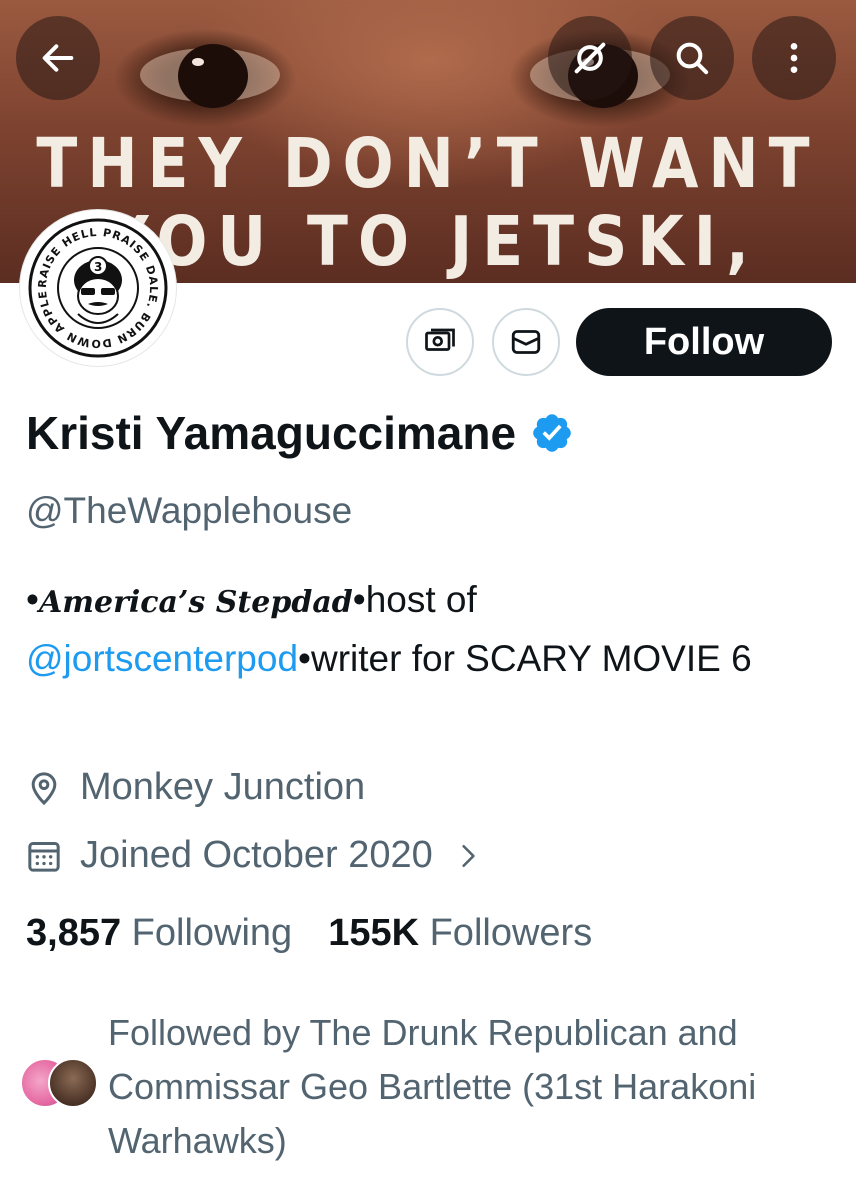 The height and width of the screenshot is (1200, 856). I want to click on following-label: Following, so click(212, 933).